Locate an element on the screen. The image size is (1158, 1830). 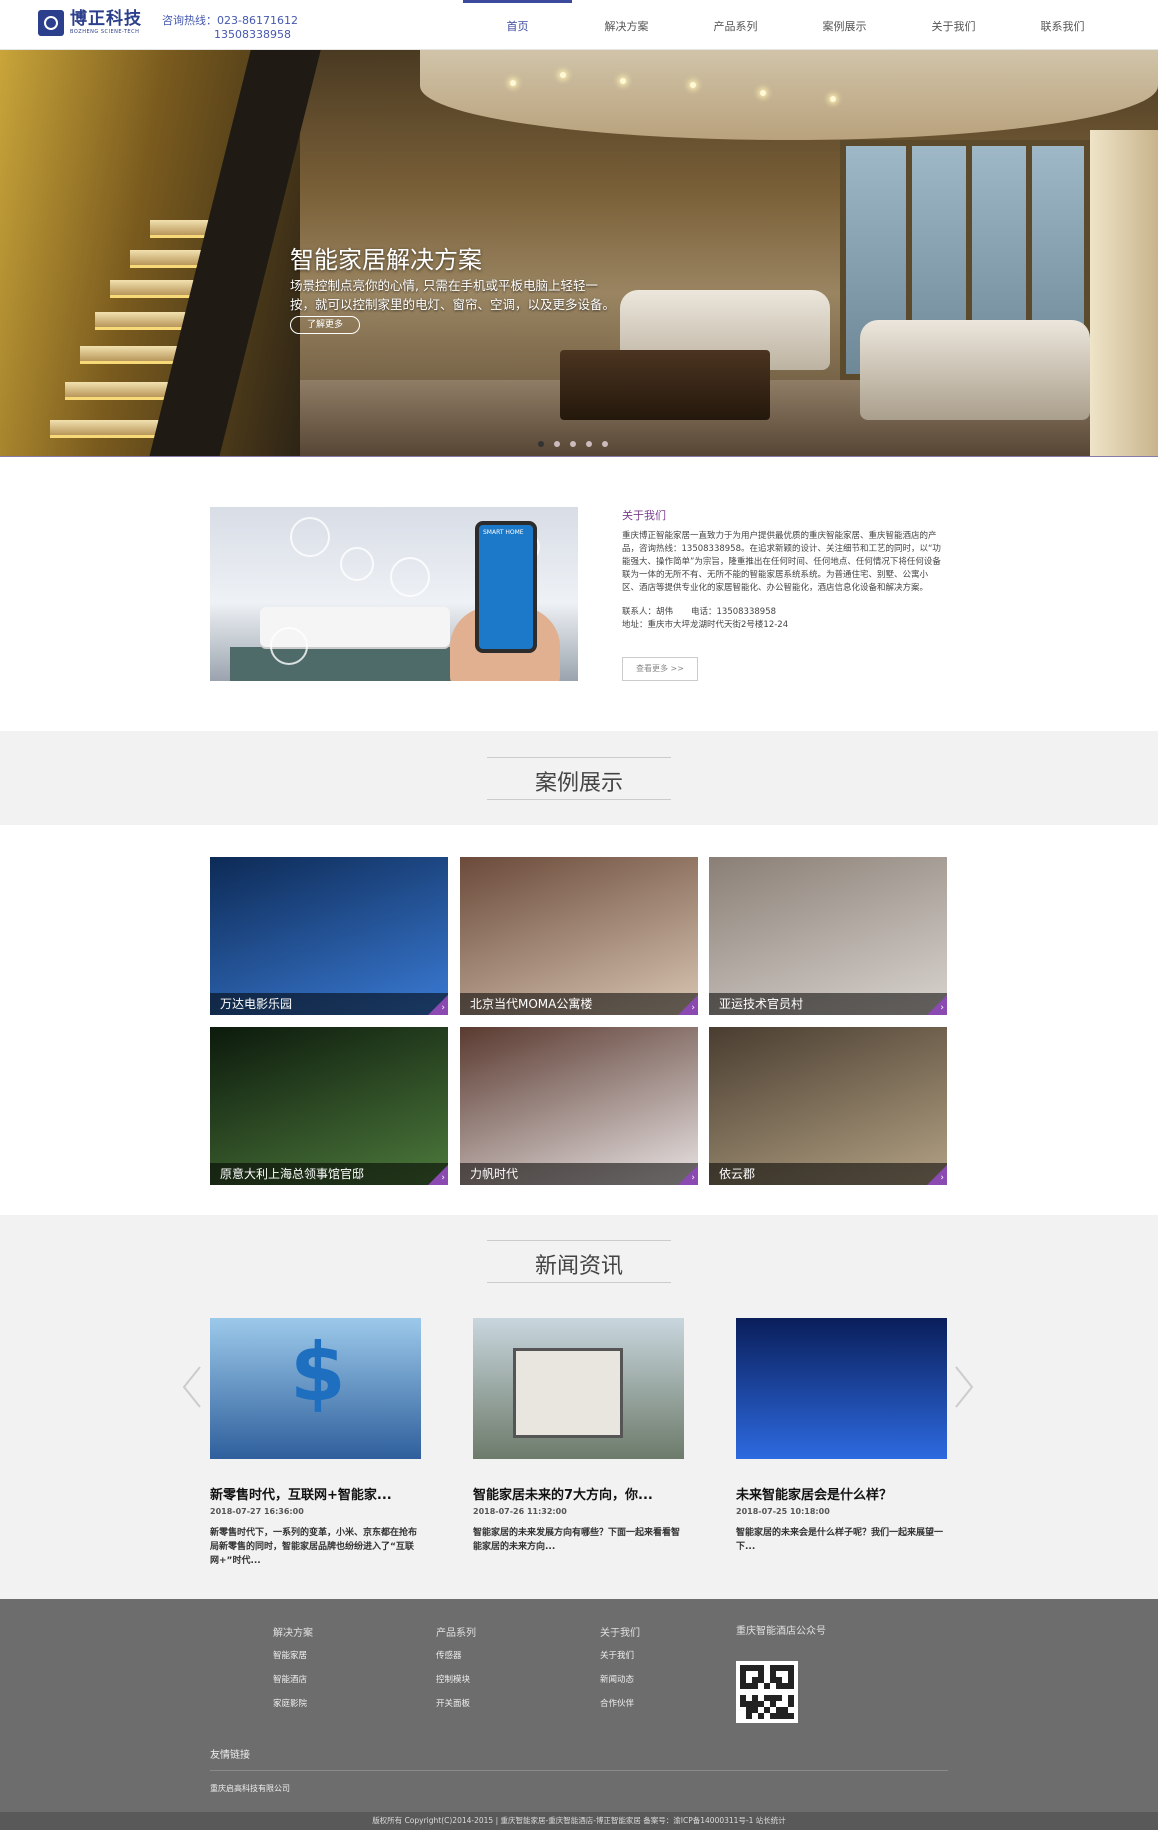
case-label: 万达电影乐园 is located at coordinates (329, 1004).